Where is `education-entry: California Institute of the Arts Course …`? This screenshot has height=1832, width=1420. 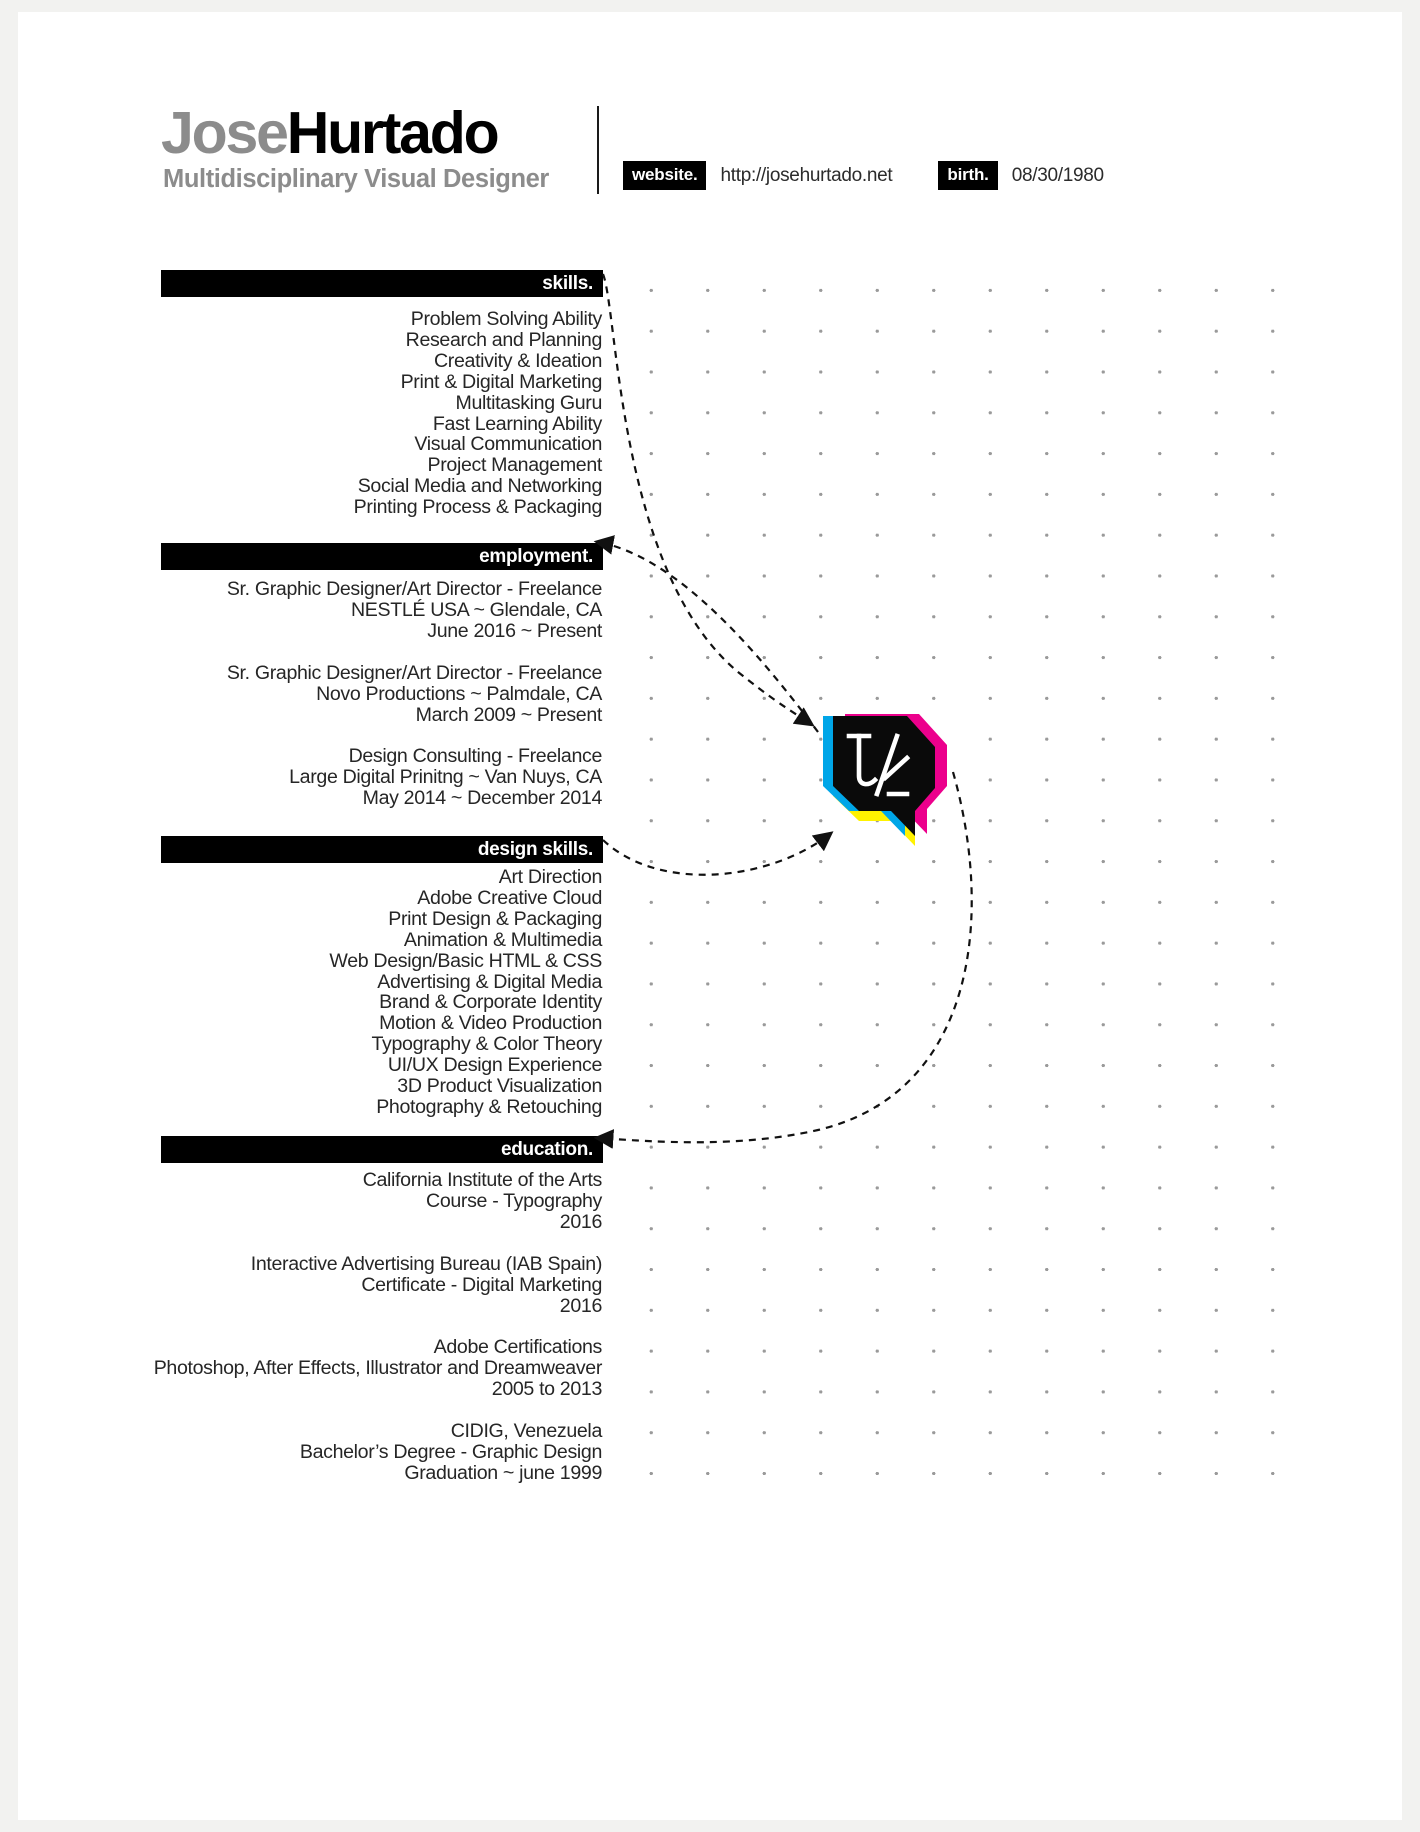 education-entry: California Institute of the Arts Course … is located at coordinates (340, 1201).